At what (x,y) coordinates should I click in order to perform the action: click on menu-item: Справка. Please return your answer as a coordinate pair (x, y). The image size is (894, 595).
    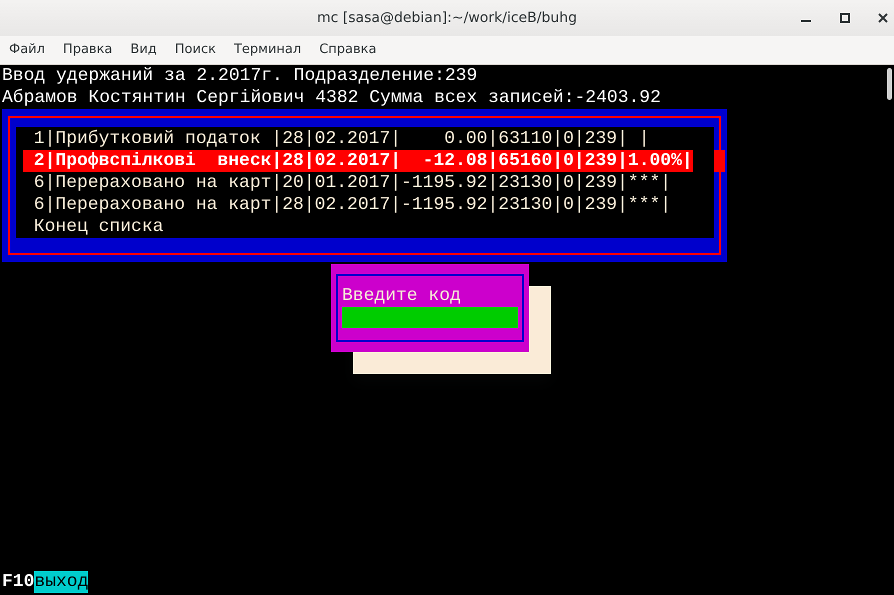
    Looking at the image, I should click on (347, 50).